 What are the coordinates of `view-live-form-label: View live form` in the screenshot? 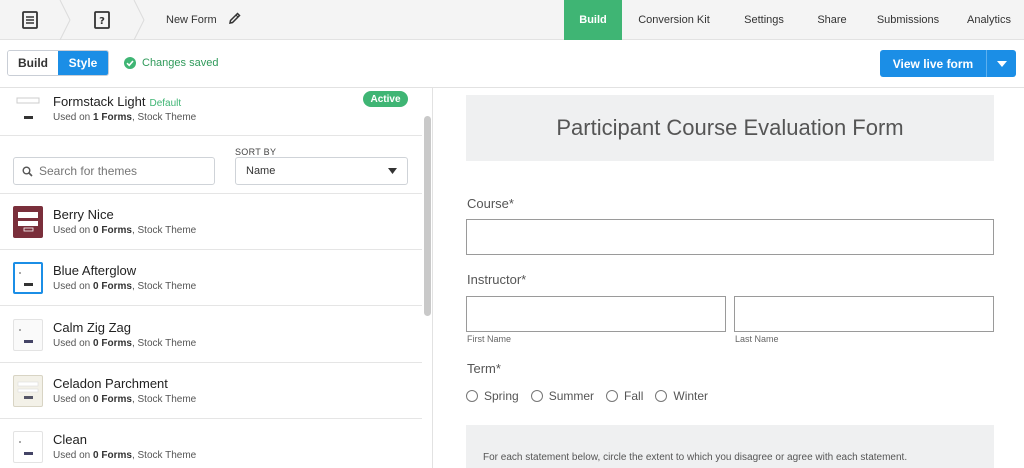 It's located at (933, 63).